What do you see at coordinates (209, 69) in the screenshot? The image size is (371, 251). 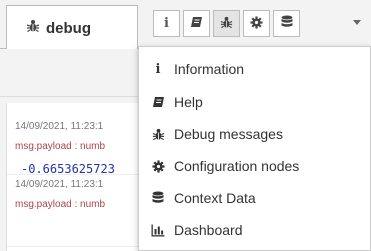 I see `menu-item-label: Information` at bounding box center [209, 69].